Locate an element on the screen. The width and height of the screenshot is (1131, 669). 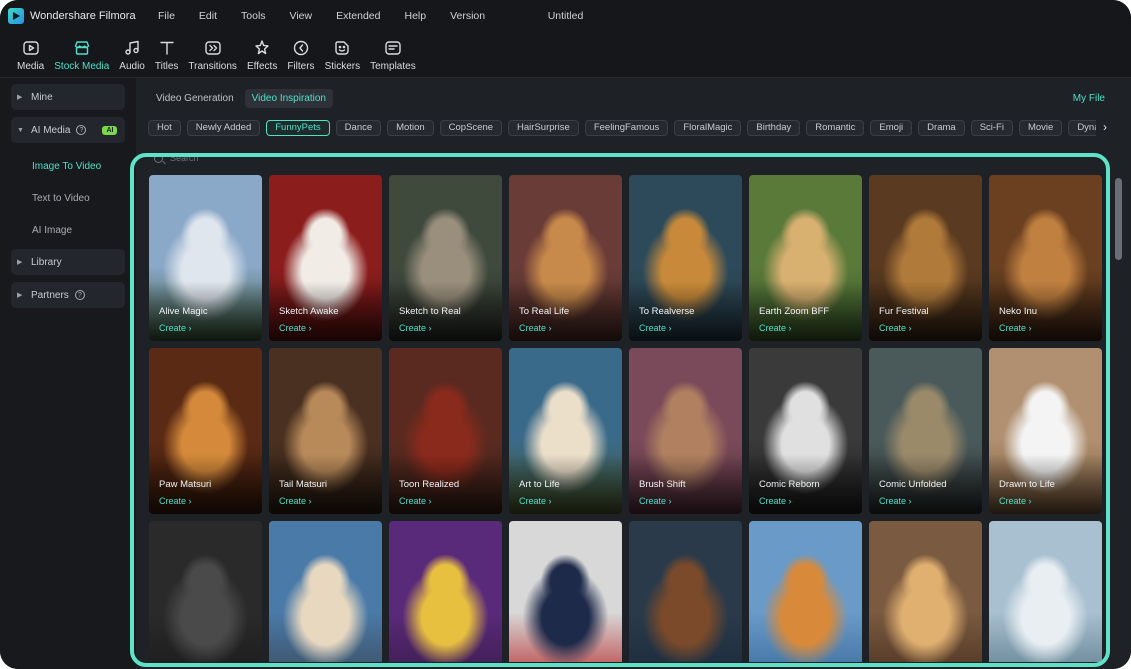
sidebar-item-image-to-video: Image To Video is located at coordinates (68, 166).